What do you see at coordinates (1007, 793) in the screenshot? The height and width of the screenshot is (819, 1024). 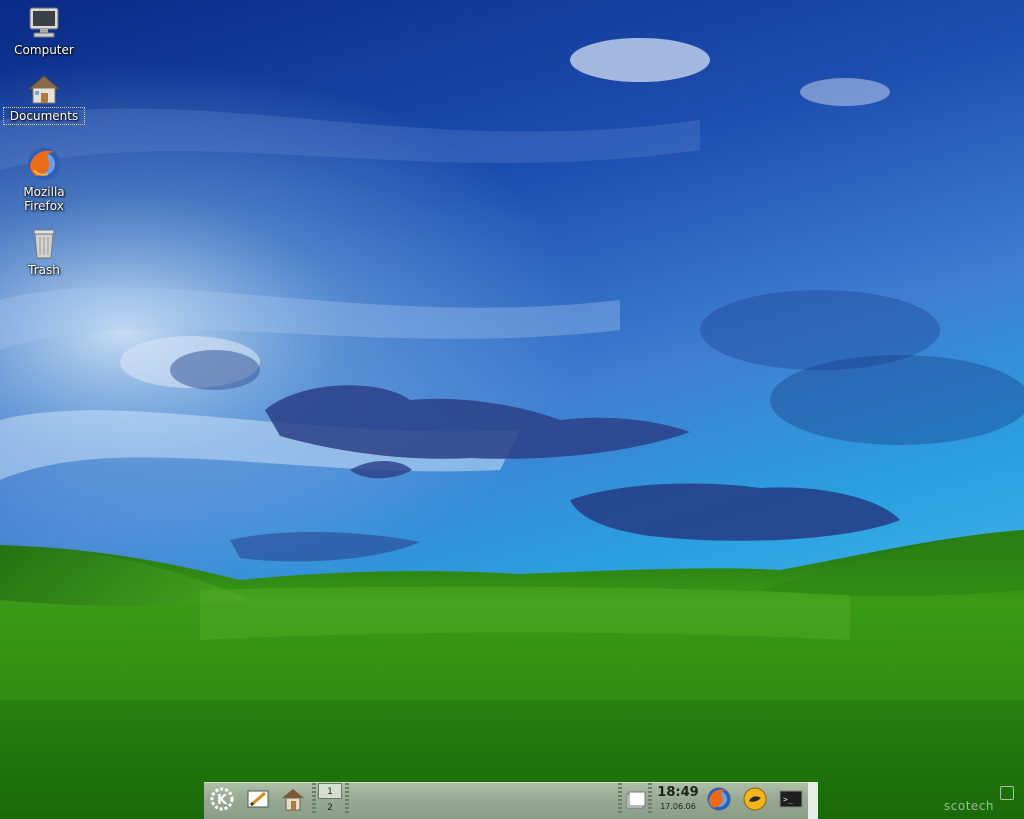 I see `watermark-logo` at bounding box center [1007, 793].